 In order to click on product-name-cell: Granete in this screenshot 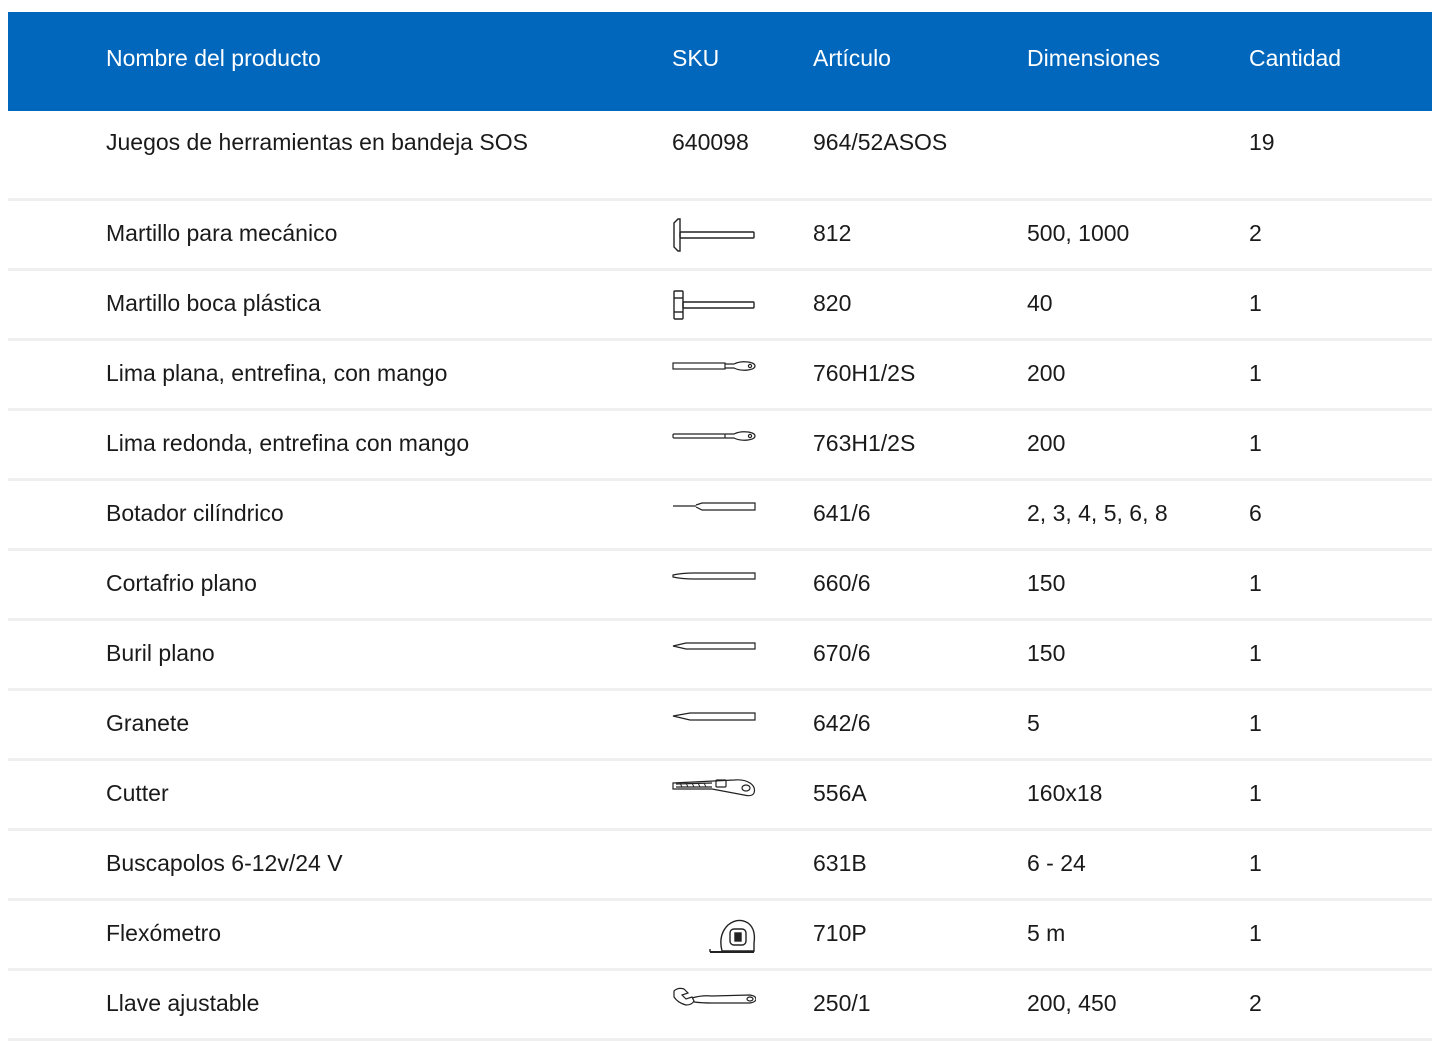, I will do `click(148, 723)`.